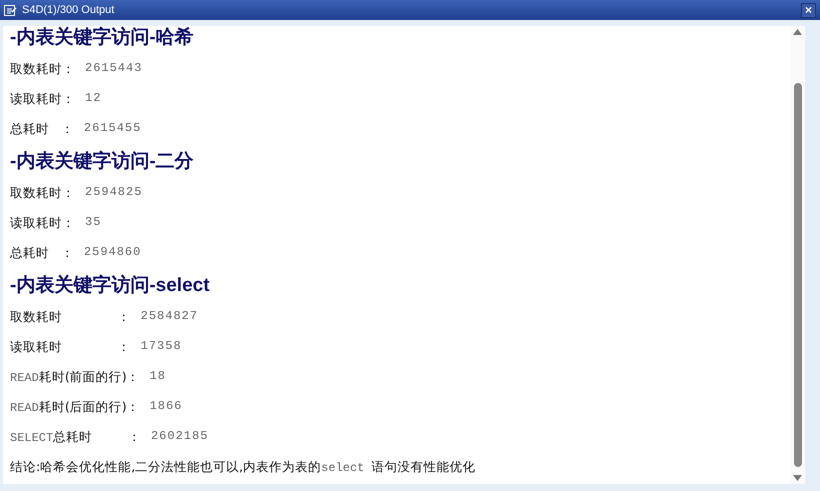 The height and width of the screenshot is (491, 820). What do you see at coordinates (798, 275) in the screenshot?
I see `scroll-thumb` at bounding box center [798, 275].